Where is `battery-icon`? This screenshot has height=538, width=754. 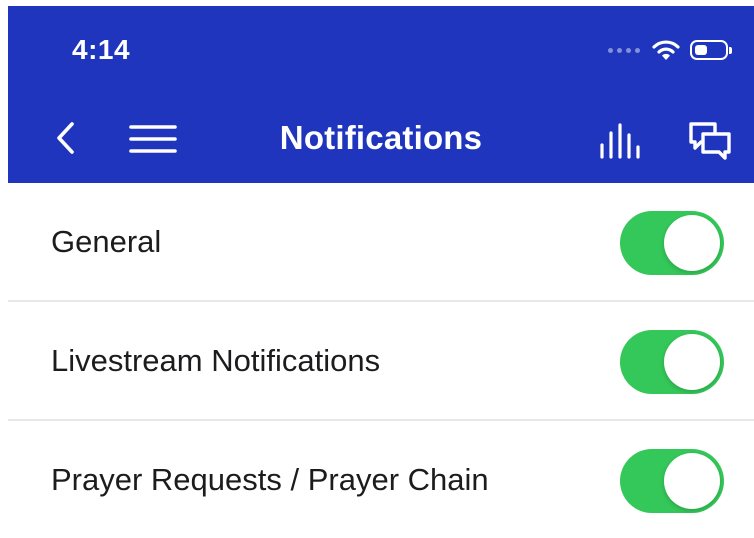 battery-icon is located at coordinates (711, 50).